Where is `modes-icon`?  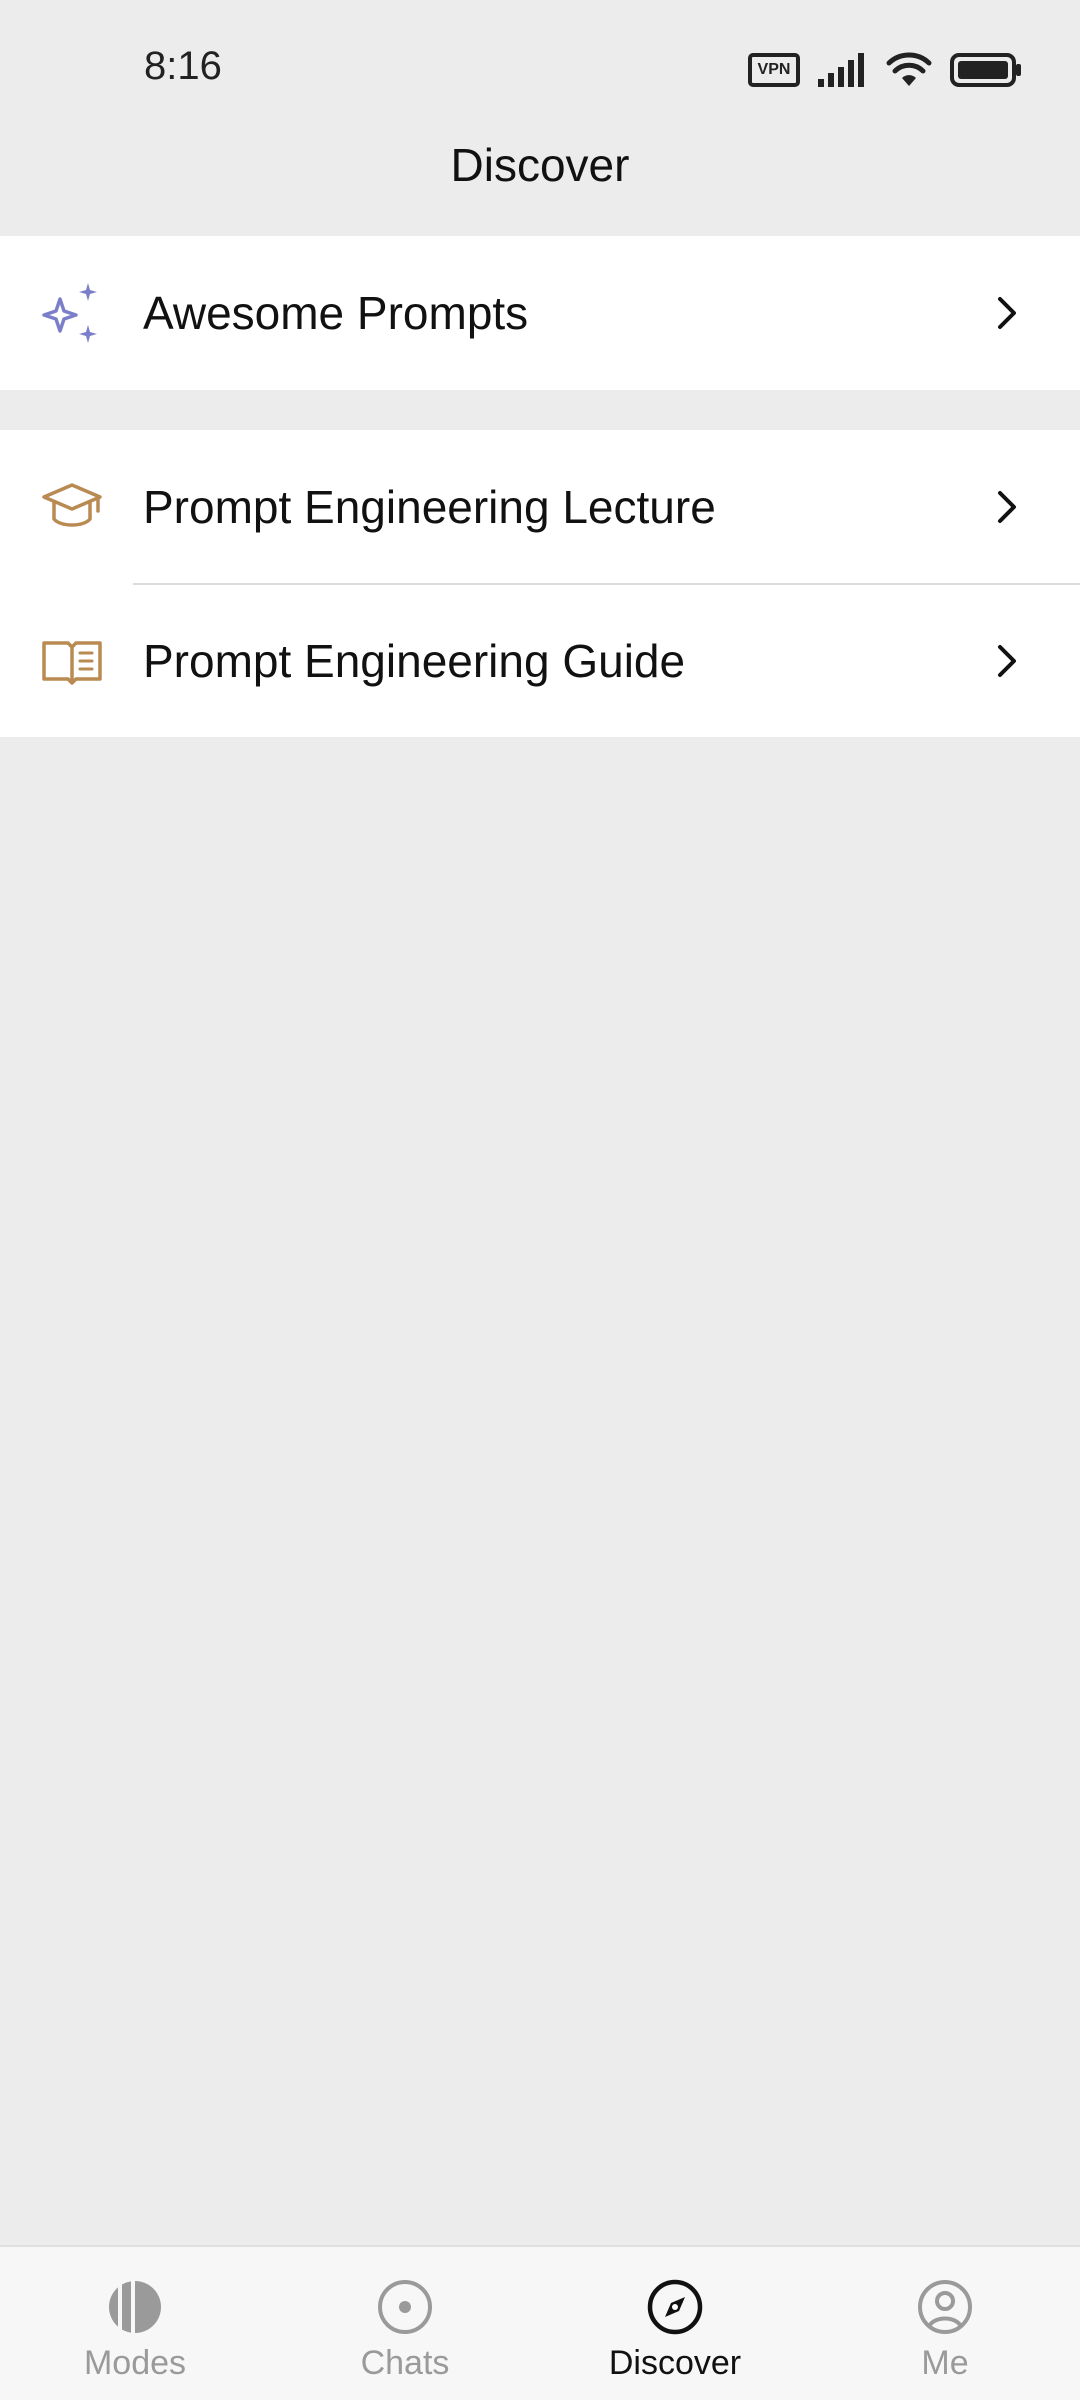 modes-icon is located at coordinates (135, 2307).